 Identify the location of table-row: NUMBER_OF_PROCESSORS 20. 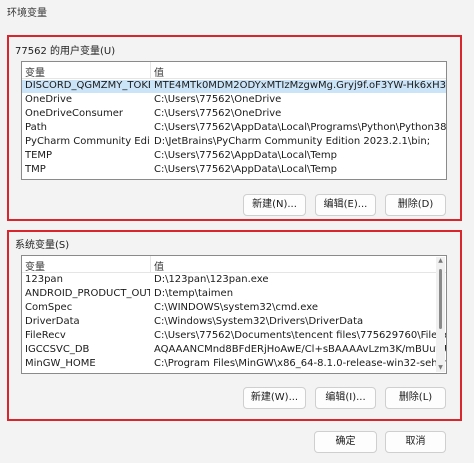
(234, 372).